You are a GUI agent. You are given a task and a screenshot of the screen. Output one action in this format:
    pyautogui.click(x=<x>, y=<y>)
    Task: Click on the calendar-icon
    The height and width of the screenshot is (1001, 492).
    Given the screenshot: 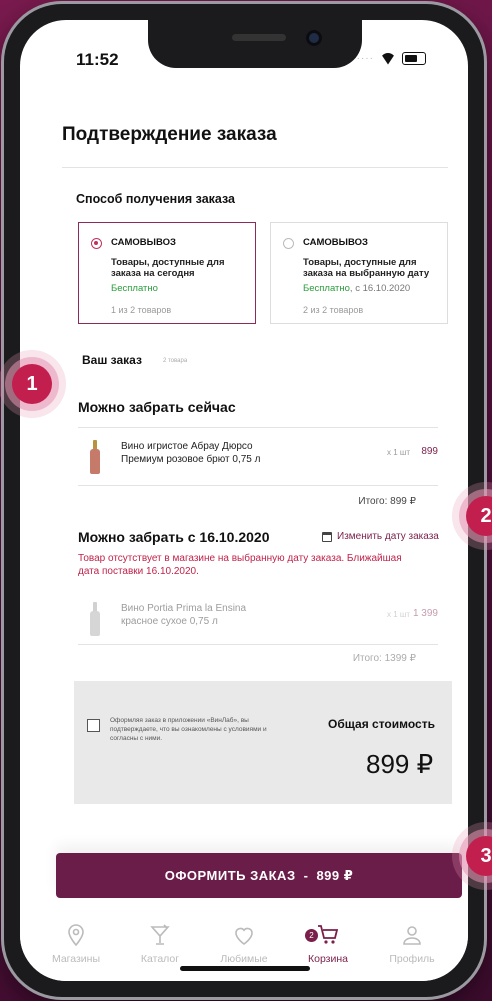 What is the action you would take?
    pyautogui.click(x=327, y=536)
    